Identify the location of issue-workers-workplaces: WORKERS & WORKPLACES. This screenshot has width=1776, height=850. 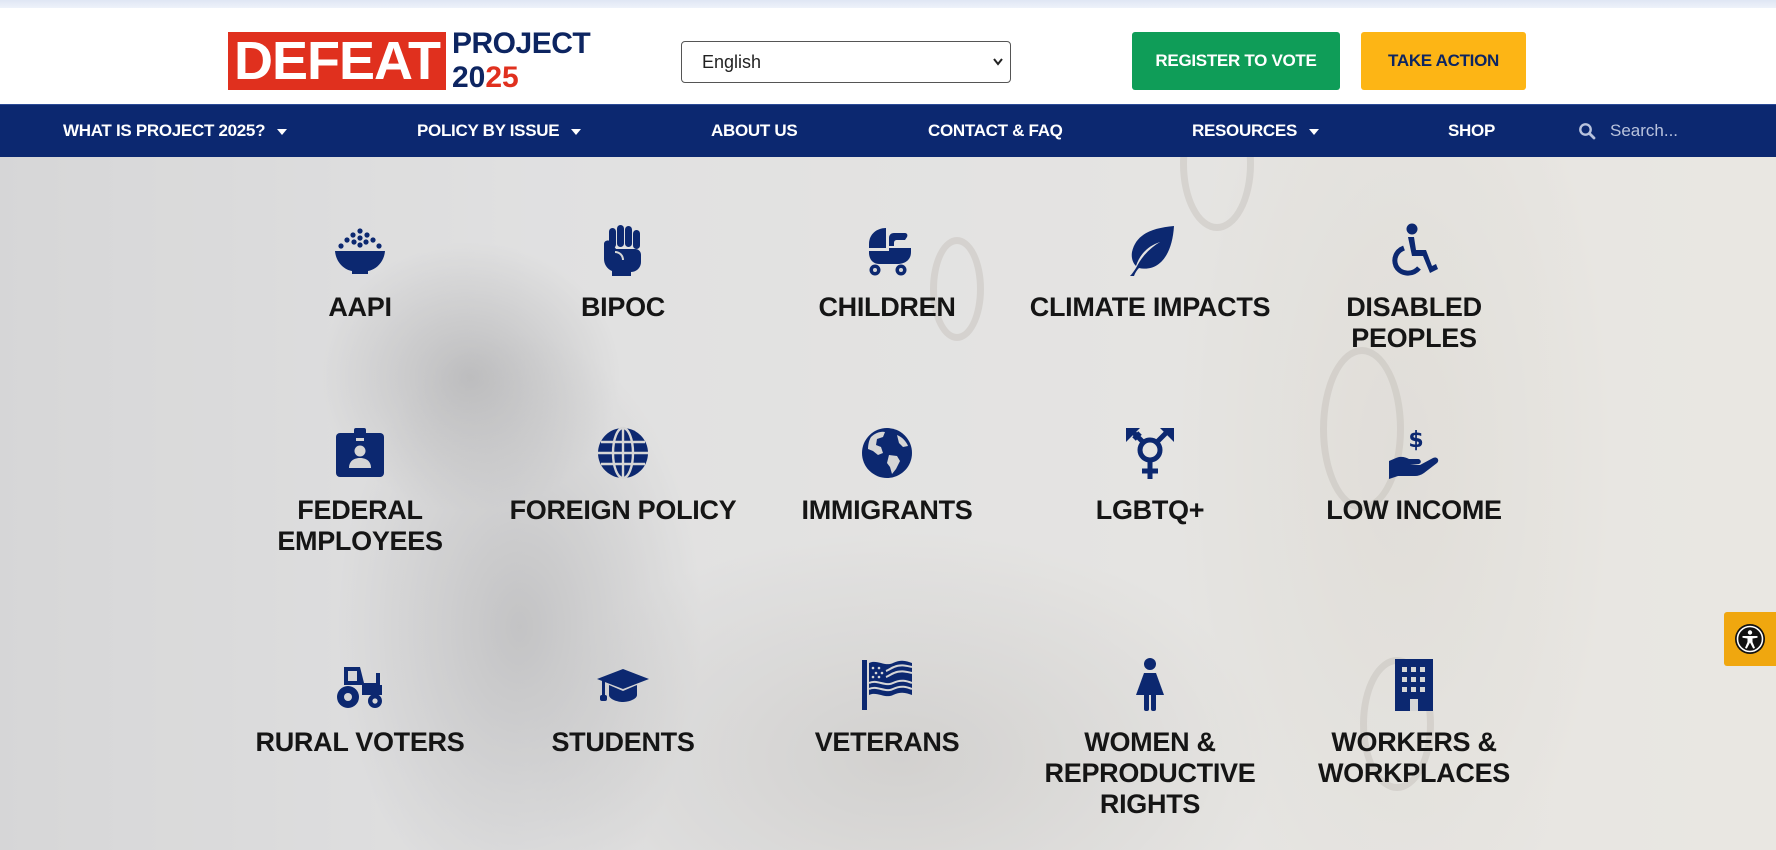
(1414, 723).